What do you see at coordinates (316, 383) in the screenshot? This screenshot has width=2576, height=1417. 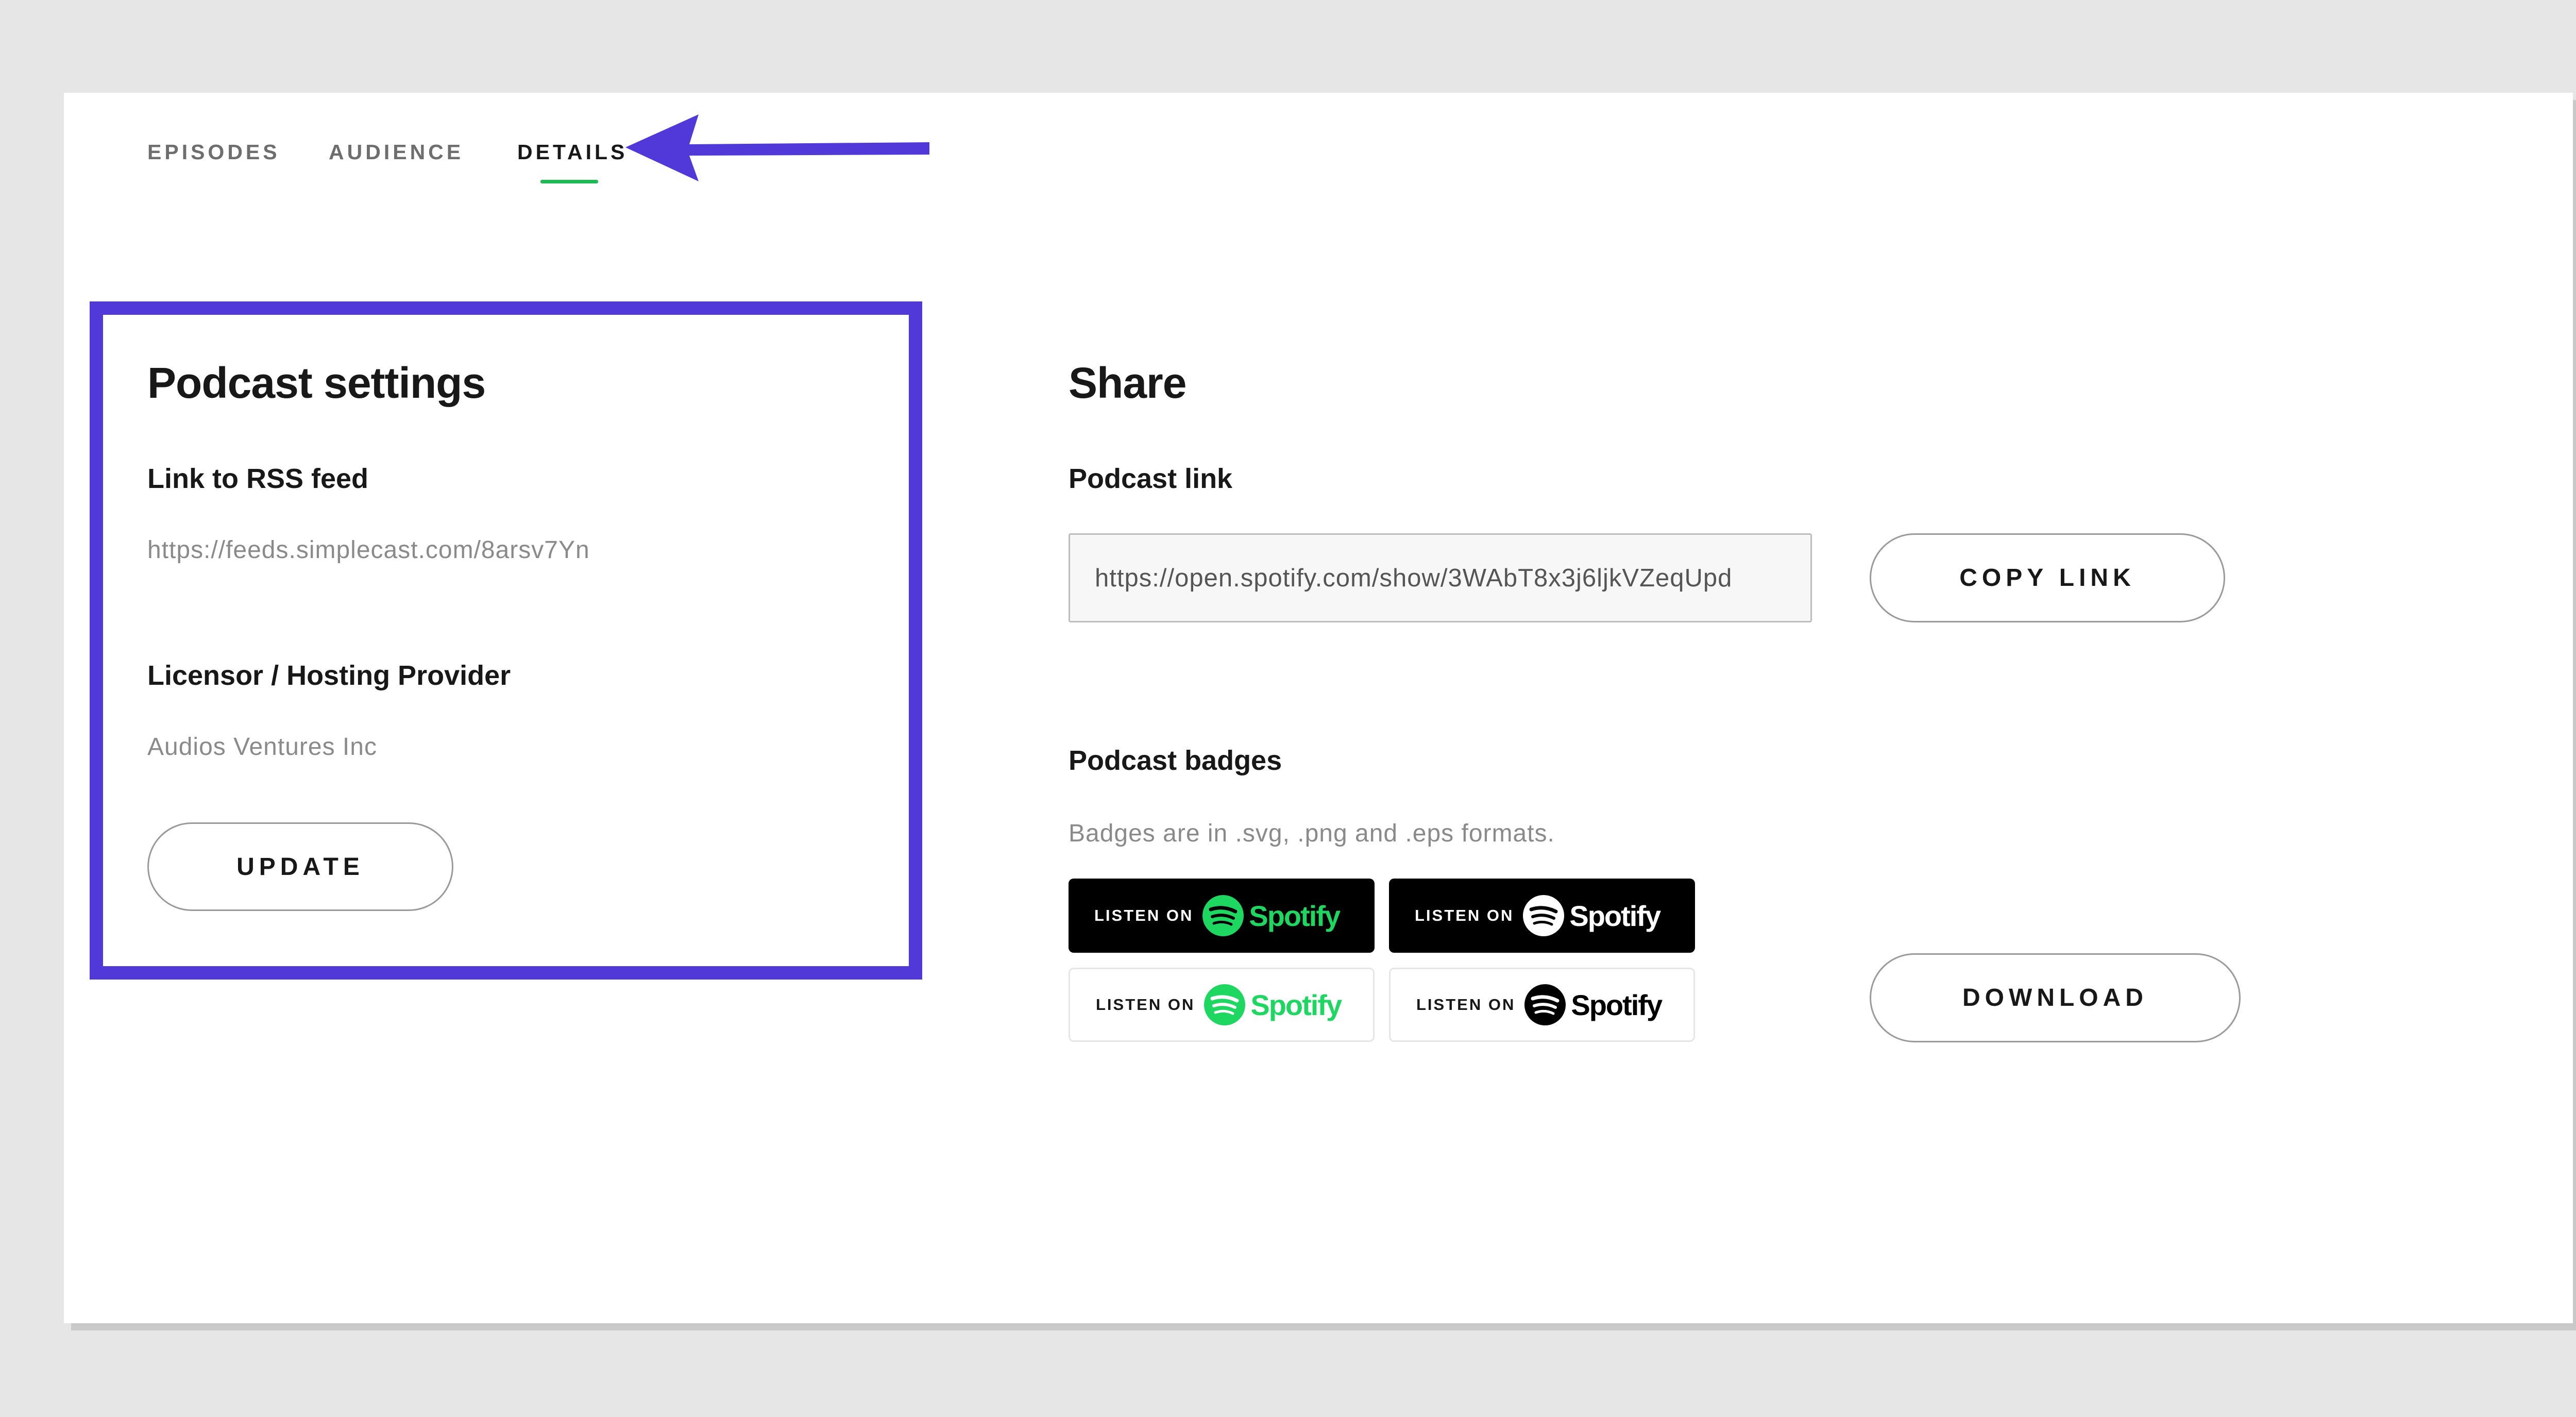 I see `podcast-settings-title: Podcast settings` at bounding box center [316, 383].